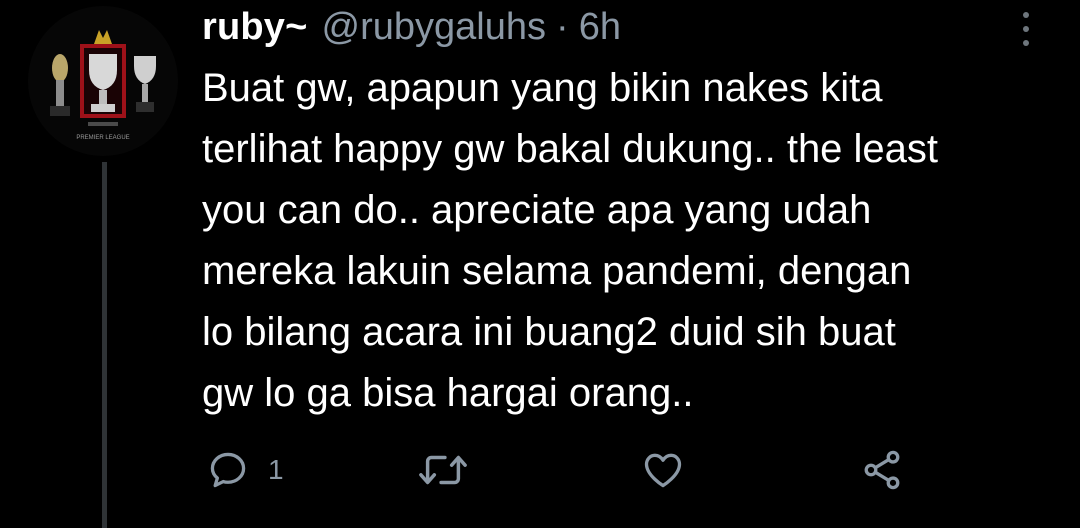  I want to click on avatar-badge-text: PREMIER LEAGUE, so click(102, 138).